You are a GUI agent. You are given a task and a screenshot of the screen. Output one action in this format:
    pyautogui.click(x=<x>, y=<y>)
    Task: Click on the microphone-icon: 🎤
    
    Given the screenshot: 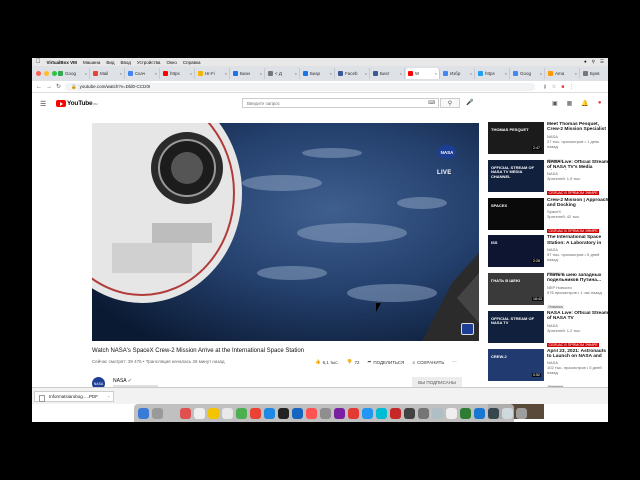 What is the action you would take?
    pyautogui.click(x=469, y=102)
    